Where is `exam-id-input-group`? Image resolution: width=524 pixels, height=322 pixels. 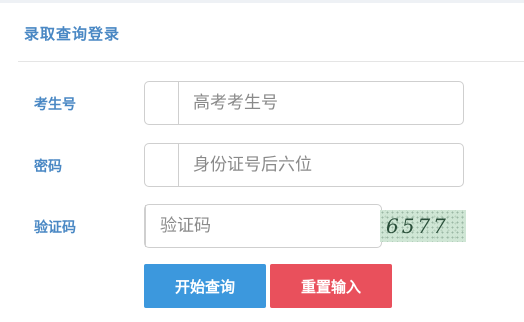
exam-id-input-group is located at coordinates (304, 103).